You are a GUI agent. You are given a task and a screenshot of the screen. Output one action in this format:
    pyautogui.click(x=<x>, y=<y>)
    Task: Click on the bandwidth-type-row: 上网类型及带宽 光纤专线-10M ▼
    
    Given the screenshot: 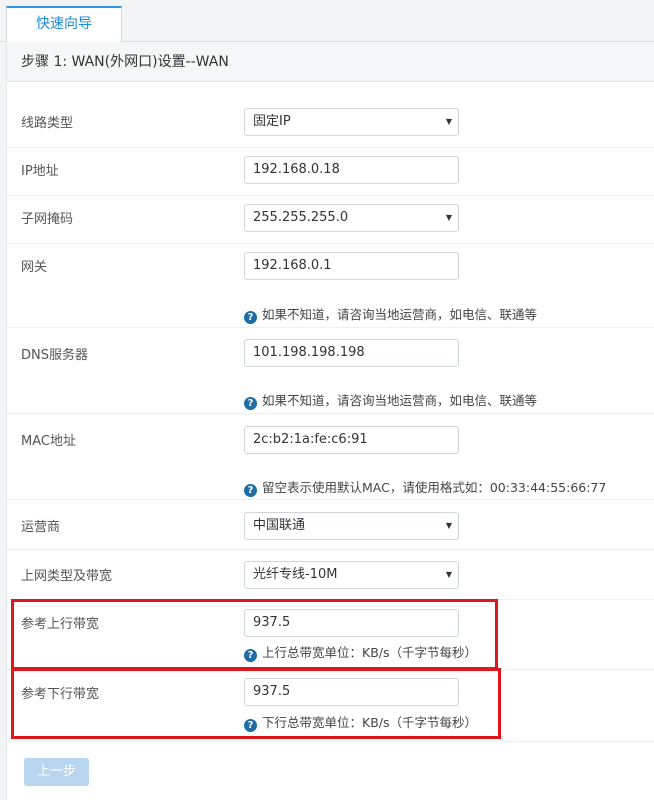 What is the action you would take?
    pyautogui.click(x=330, y=575)
    